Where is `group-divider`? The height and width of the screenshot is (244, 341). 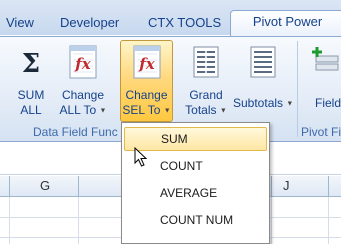
group-divider is located at coordinates (297, 89).